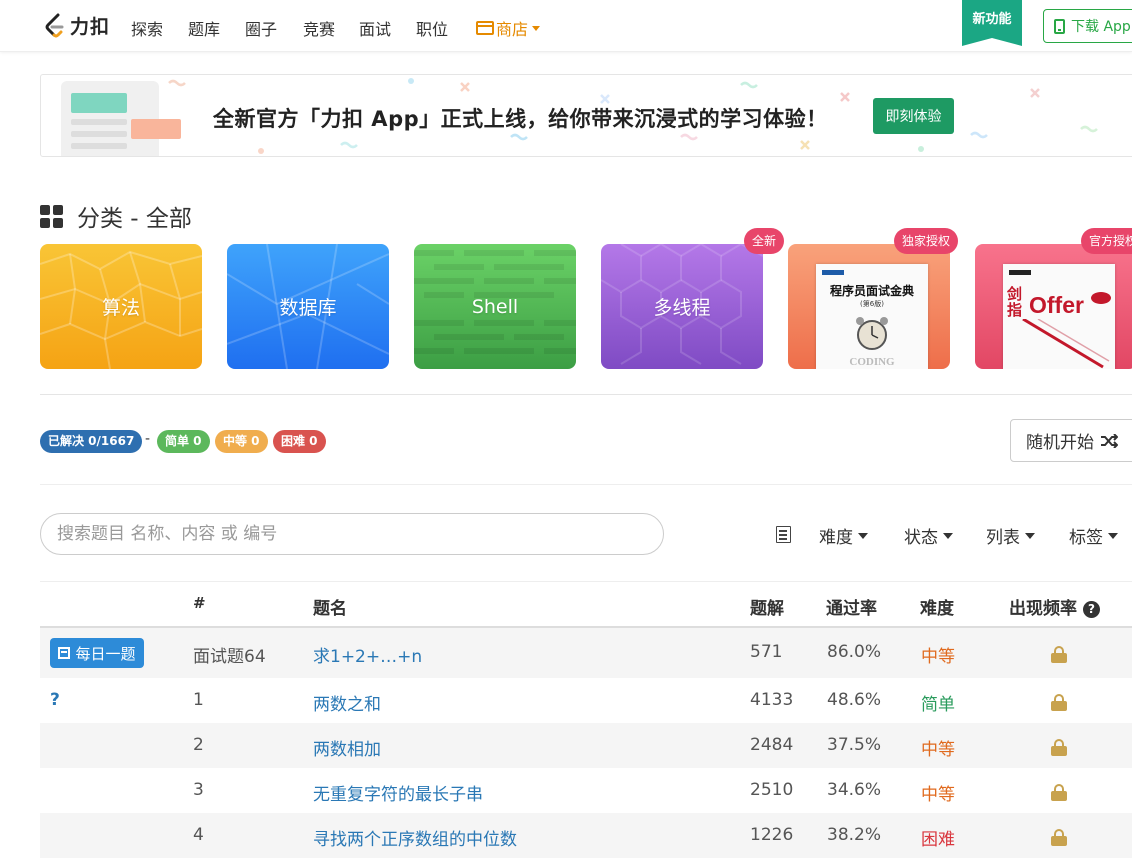  What do you see at coordinates (352, 534) in the screenshot?
I see `problem-search-input` at bounding box center [352, 534].